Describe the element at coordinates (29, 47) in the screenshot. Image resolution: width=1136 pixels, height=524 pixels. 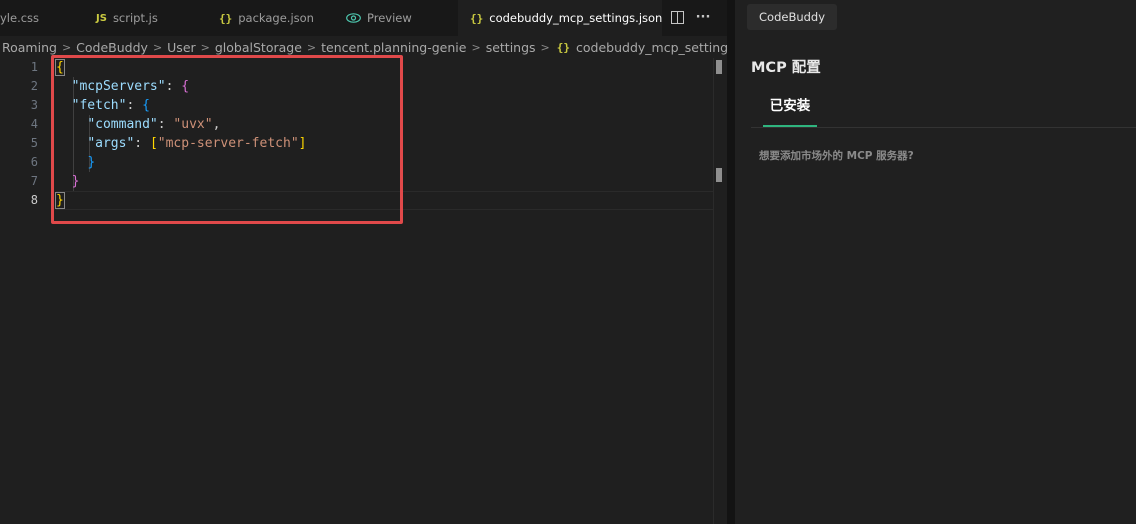
I see `breadcrumb-item: Roaming` at that location.